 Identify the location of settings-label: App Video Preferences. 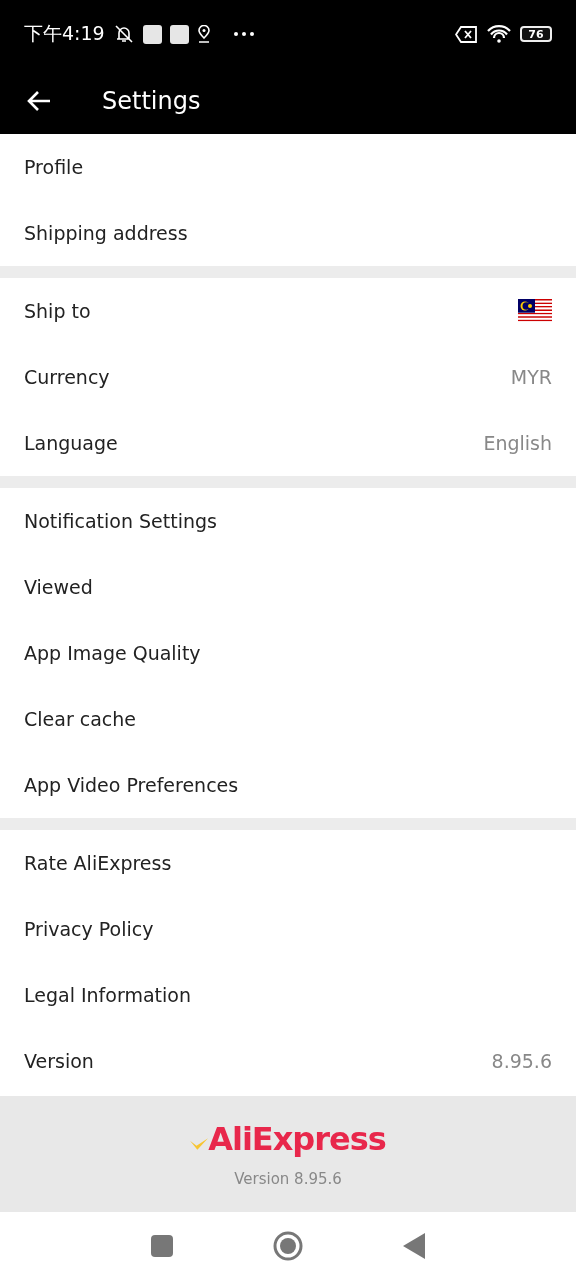
(131, 785).